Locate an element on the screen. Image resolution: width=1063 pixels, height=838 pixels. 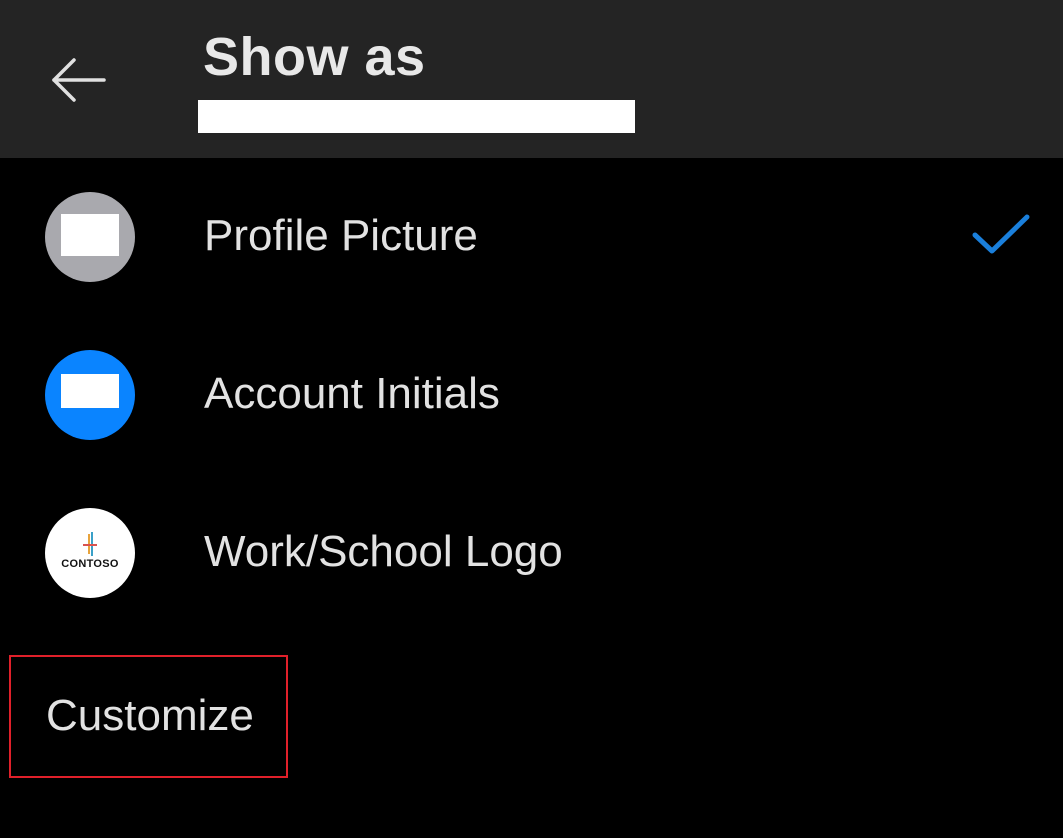
option-label: Work/School Logo is located at coordinates (383, 551).